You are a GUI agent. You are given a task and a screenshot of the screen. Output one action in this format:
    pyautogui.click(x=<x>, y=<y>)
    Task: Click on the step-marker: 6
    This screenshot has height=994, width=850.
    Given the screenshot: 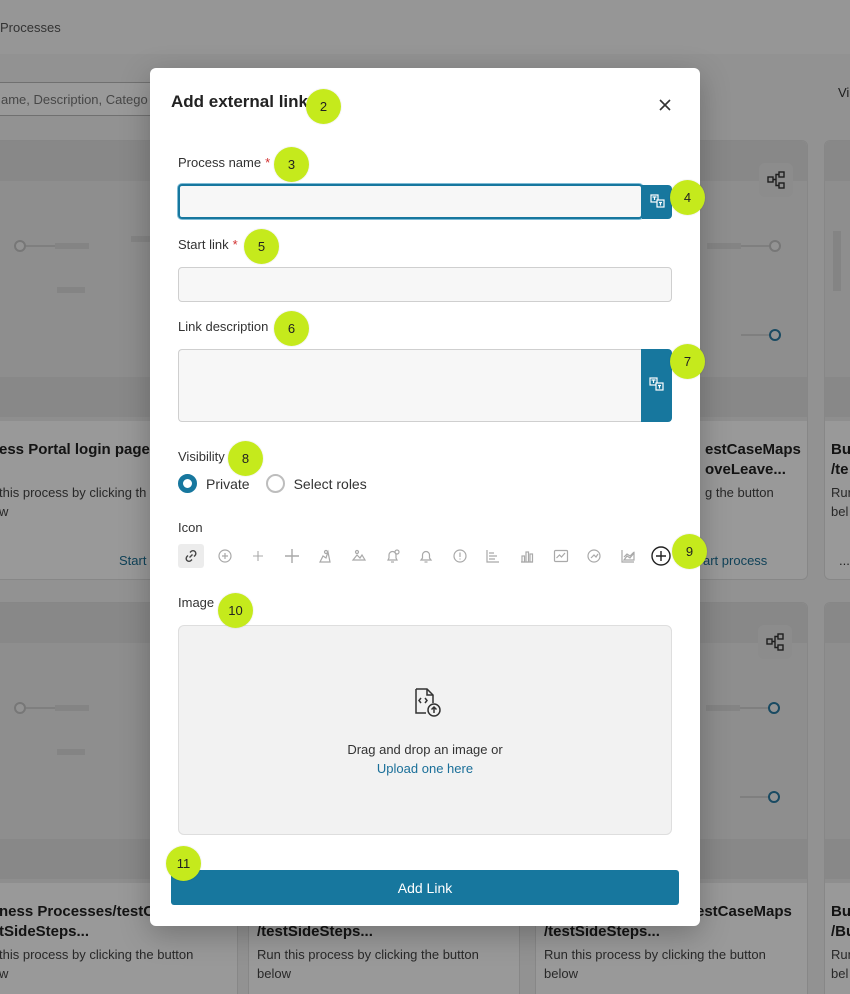 What is the action you would take?
    pyautogui.click(x=291, y=328)
    